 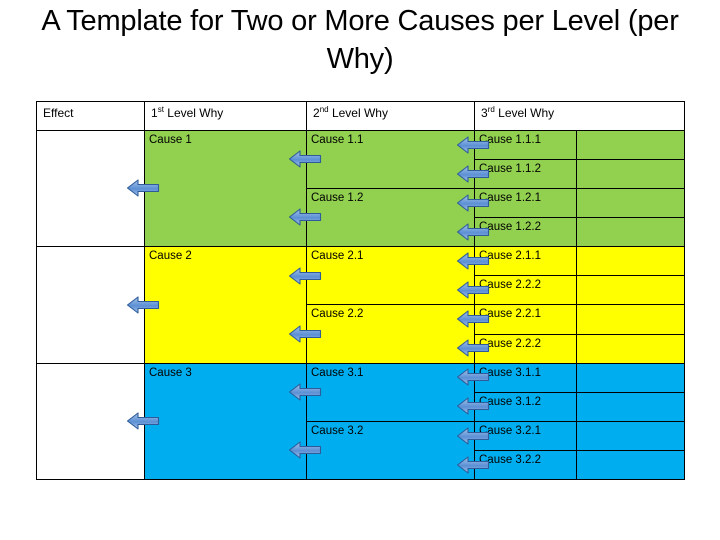 What do you see at coordinates (58, 113) in the screenshot?
I see `header-label-effect: Effect` at bounding box center [58, 113].